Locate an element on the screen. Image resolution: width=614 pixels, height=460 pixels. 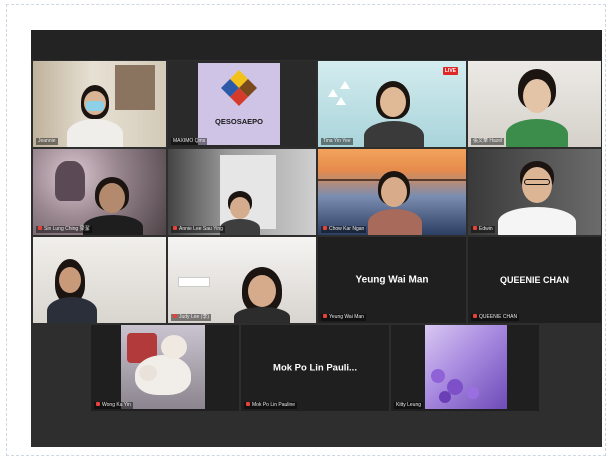
video-tile-8: Edwin is located at coordinates (534, 192).